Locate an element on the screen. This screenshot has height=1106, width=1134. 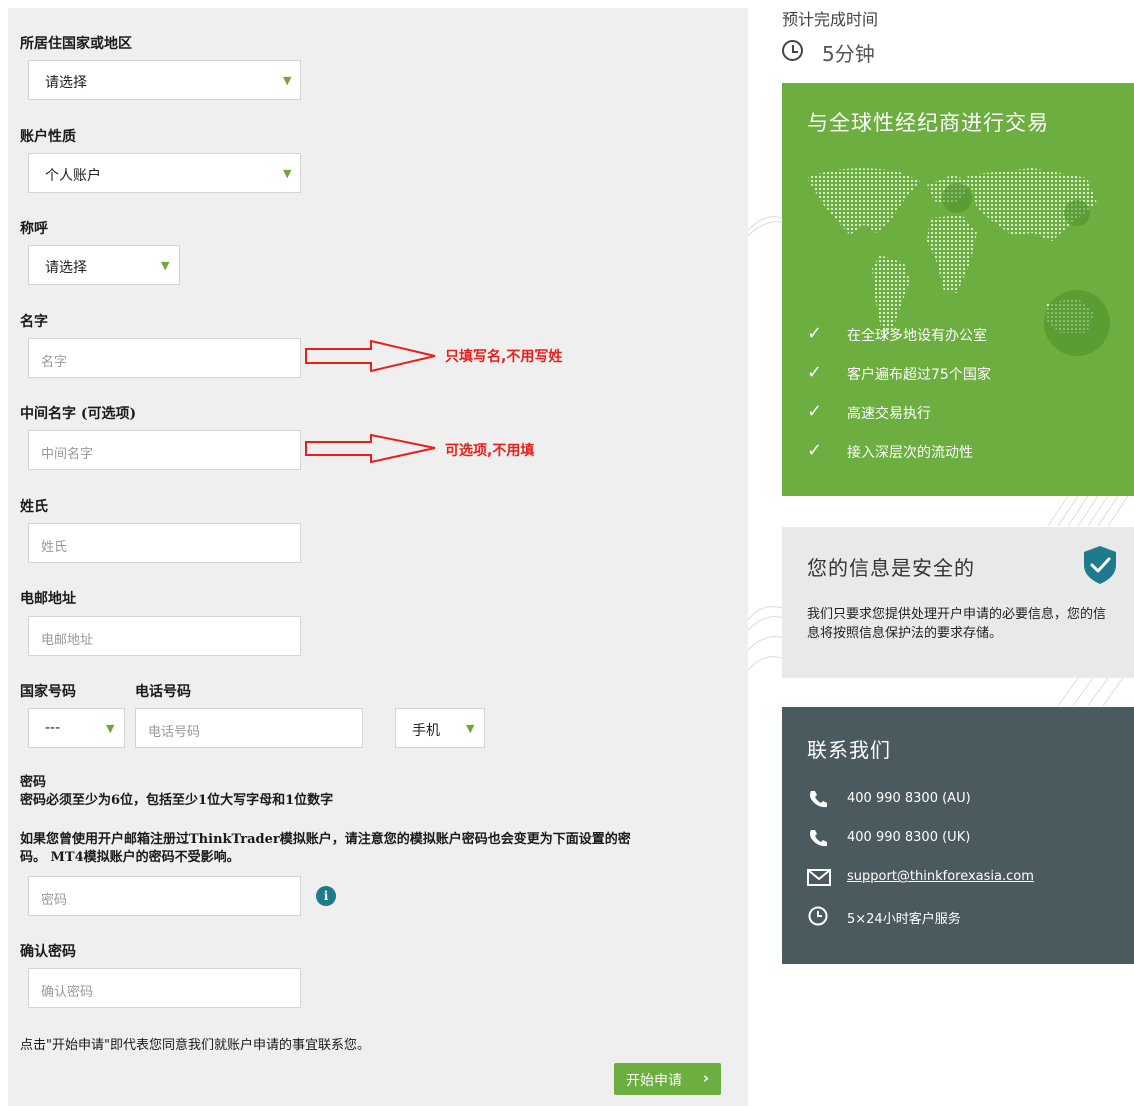
security-title: 您的信息是安全的 is located at coordinates (891, 568).